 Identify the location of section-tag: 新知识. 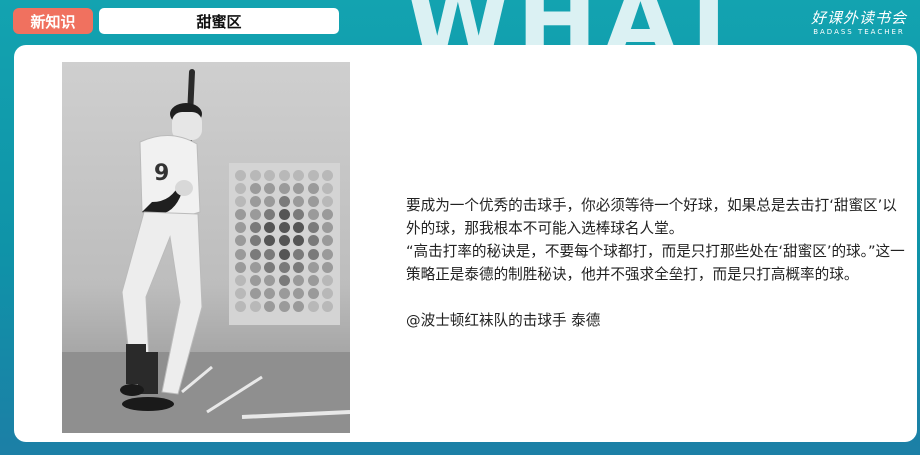
(53, 21).